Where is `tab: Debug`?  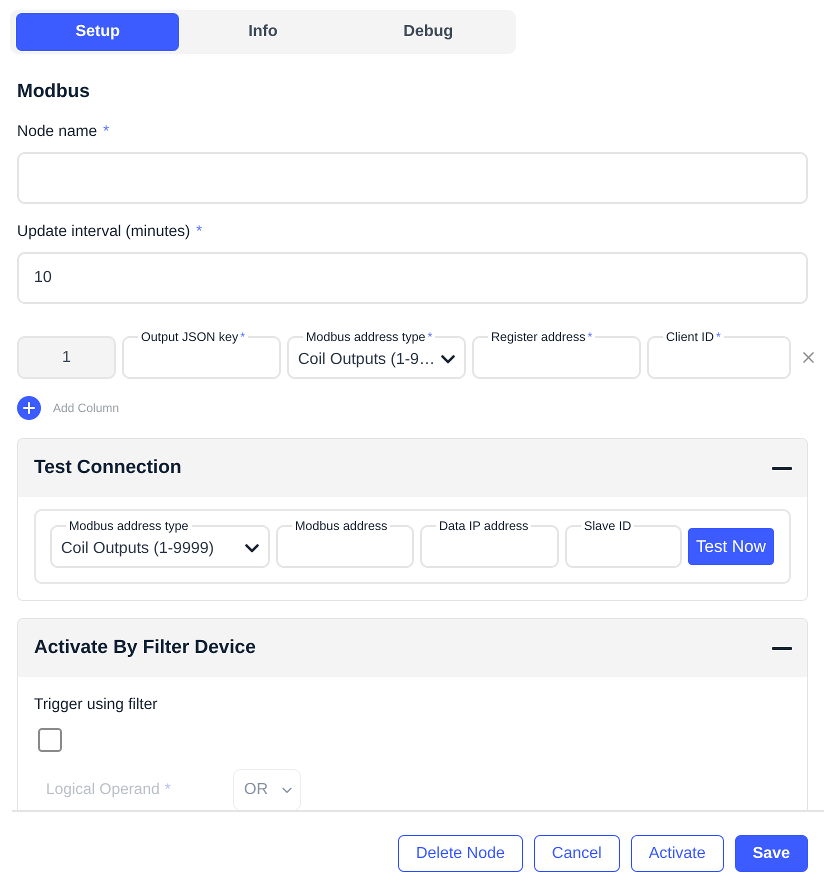 tab: Debug is located at coordinates (428, 32).